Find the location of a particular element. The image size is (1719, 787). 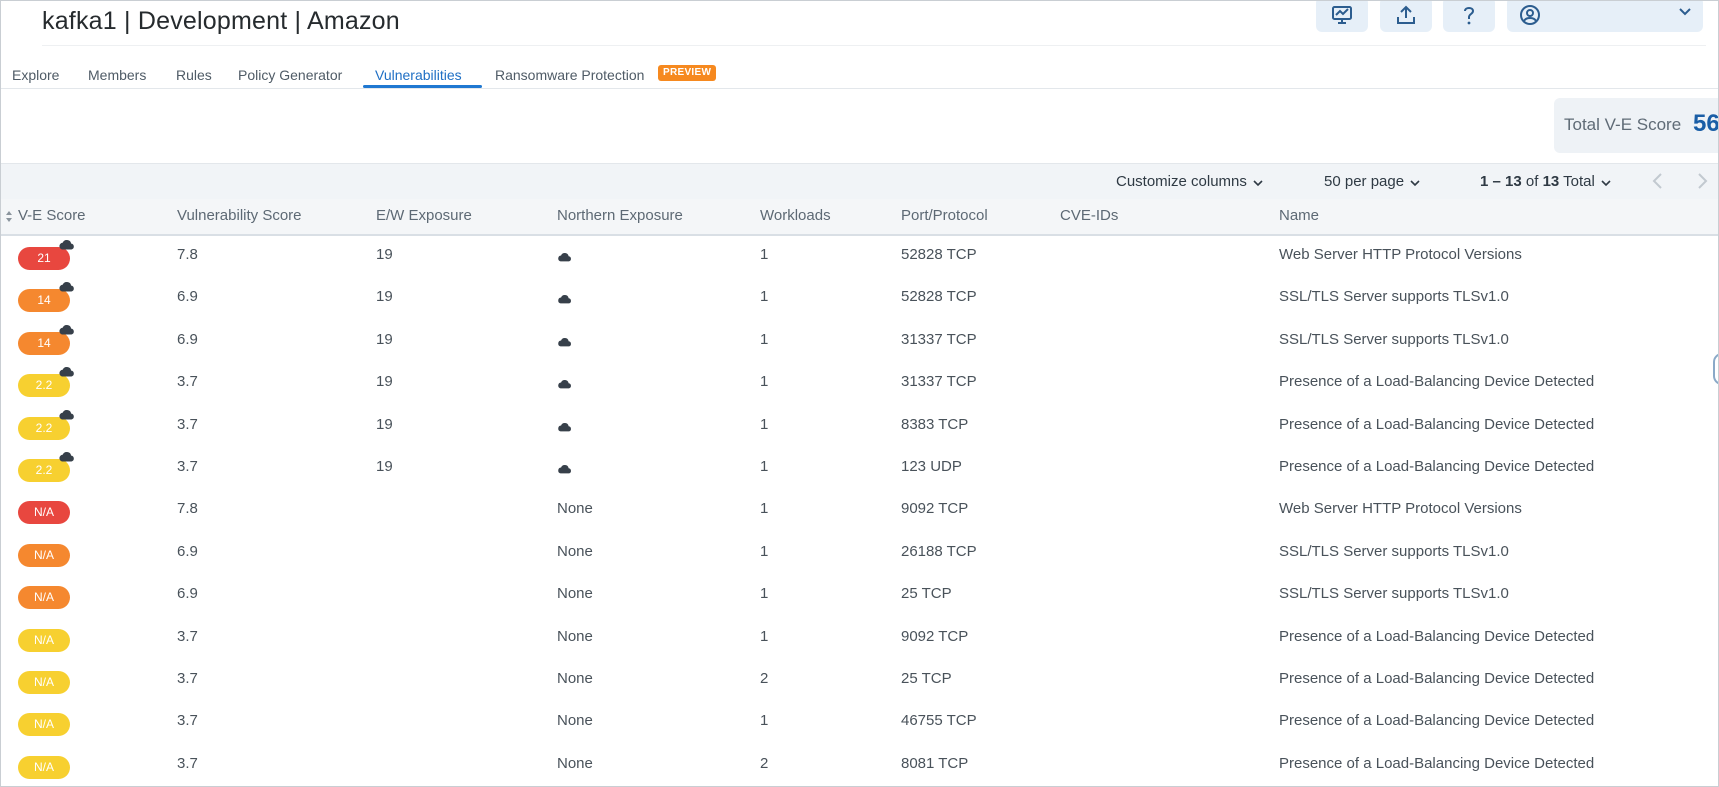

side-panel-handle is located at coordinates (1715, 369).